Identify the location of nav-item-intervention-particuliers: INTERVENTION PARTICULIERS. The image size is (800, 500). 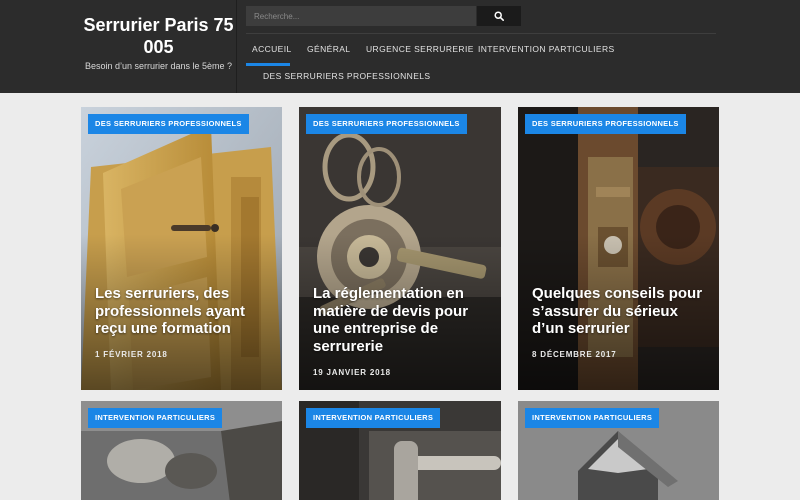
(546, 49).